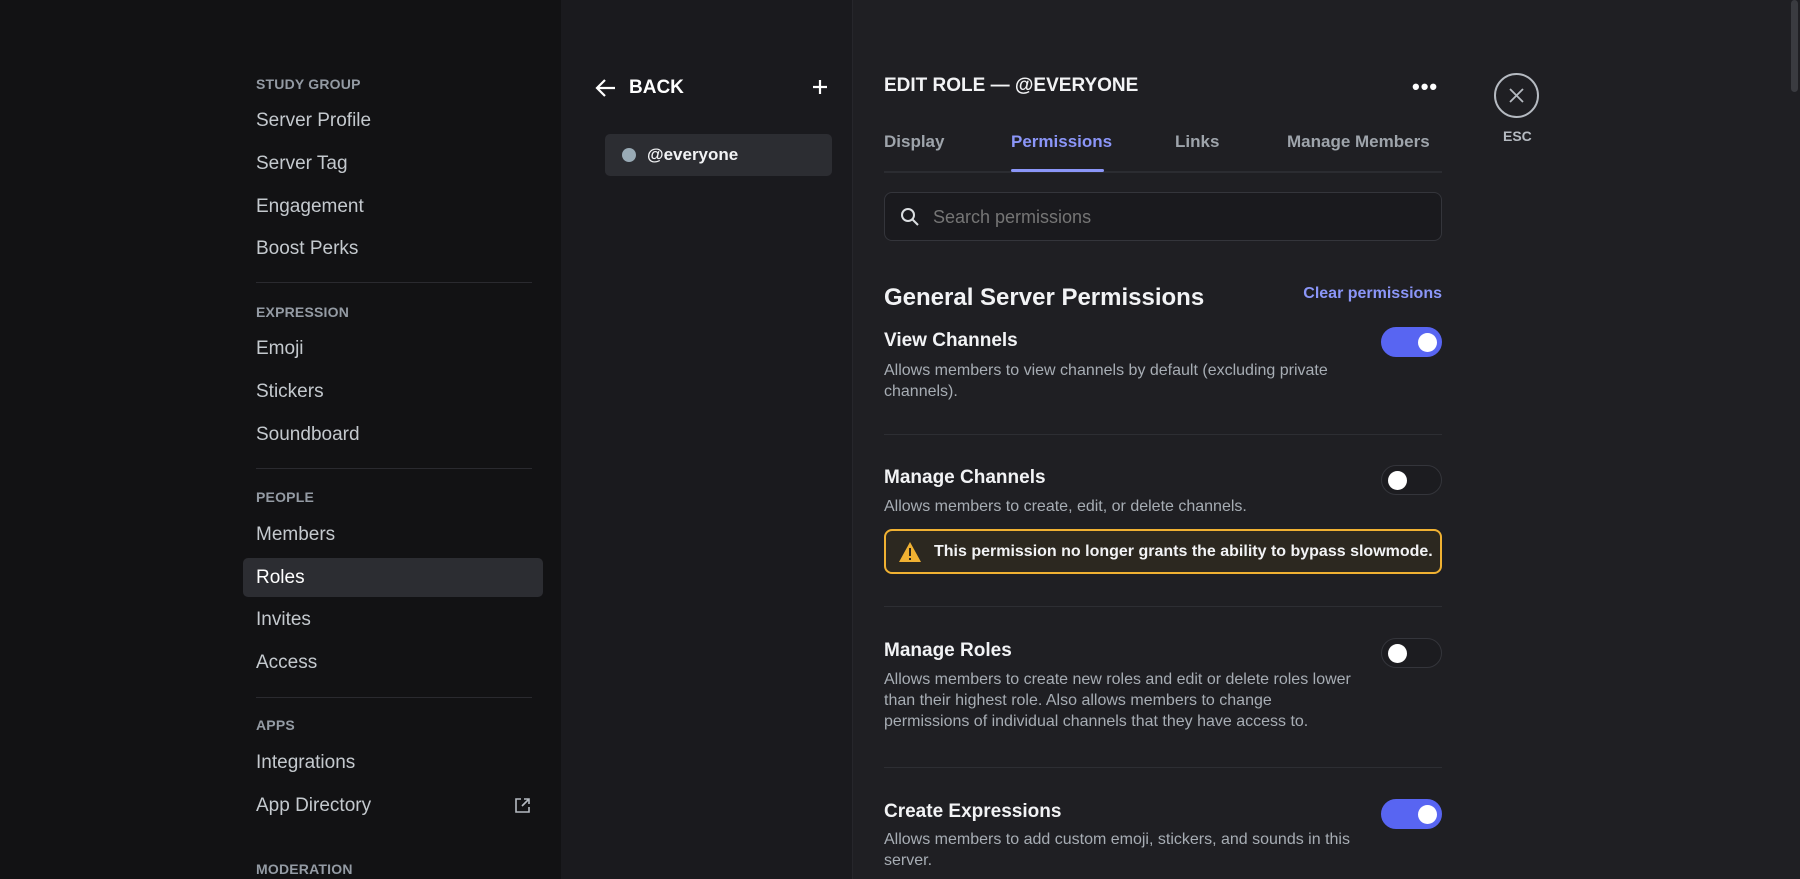  What do you see at coordinates (314, 805) in the screenshot?
I see `sidebar-item-label: App Directory` at bounding box center [314, 805].